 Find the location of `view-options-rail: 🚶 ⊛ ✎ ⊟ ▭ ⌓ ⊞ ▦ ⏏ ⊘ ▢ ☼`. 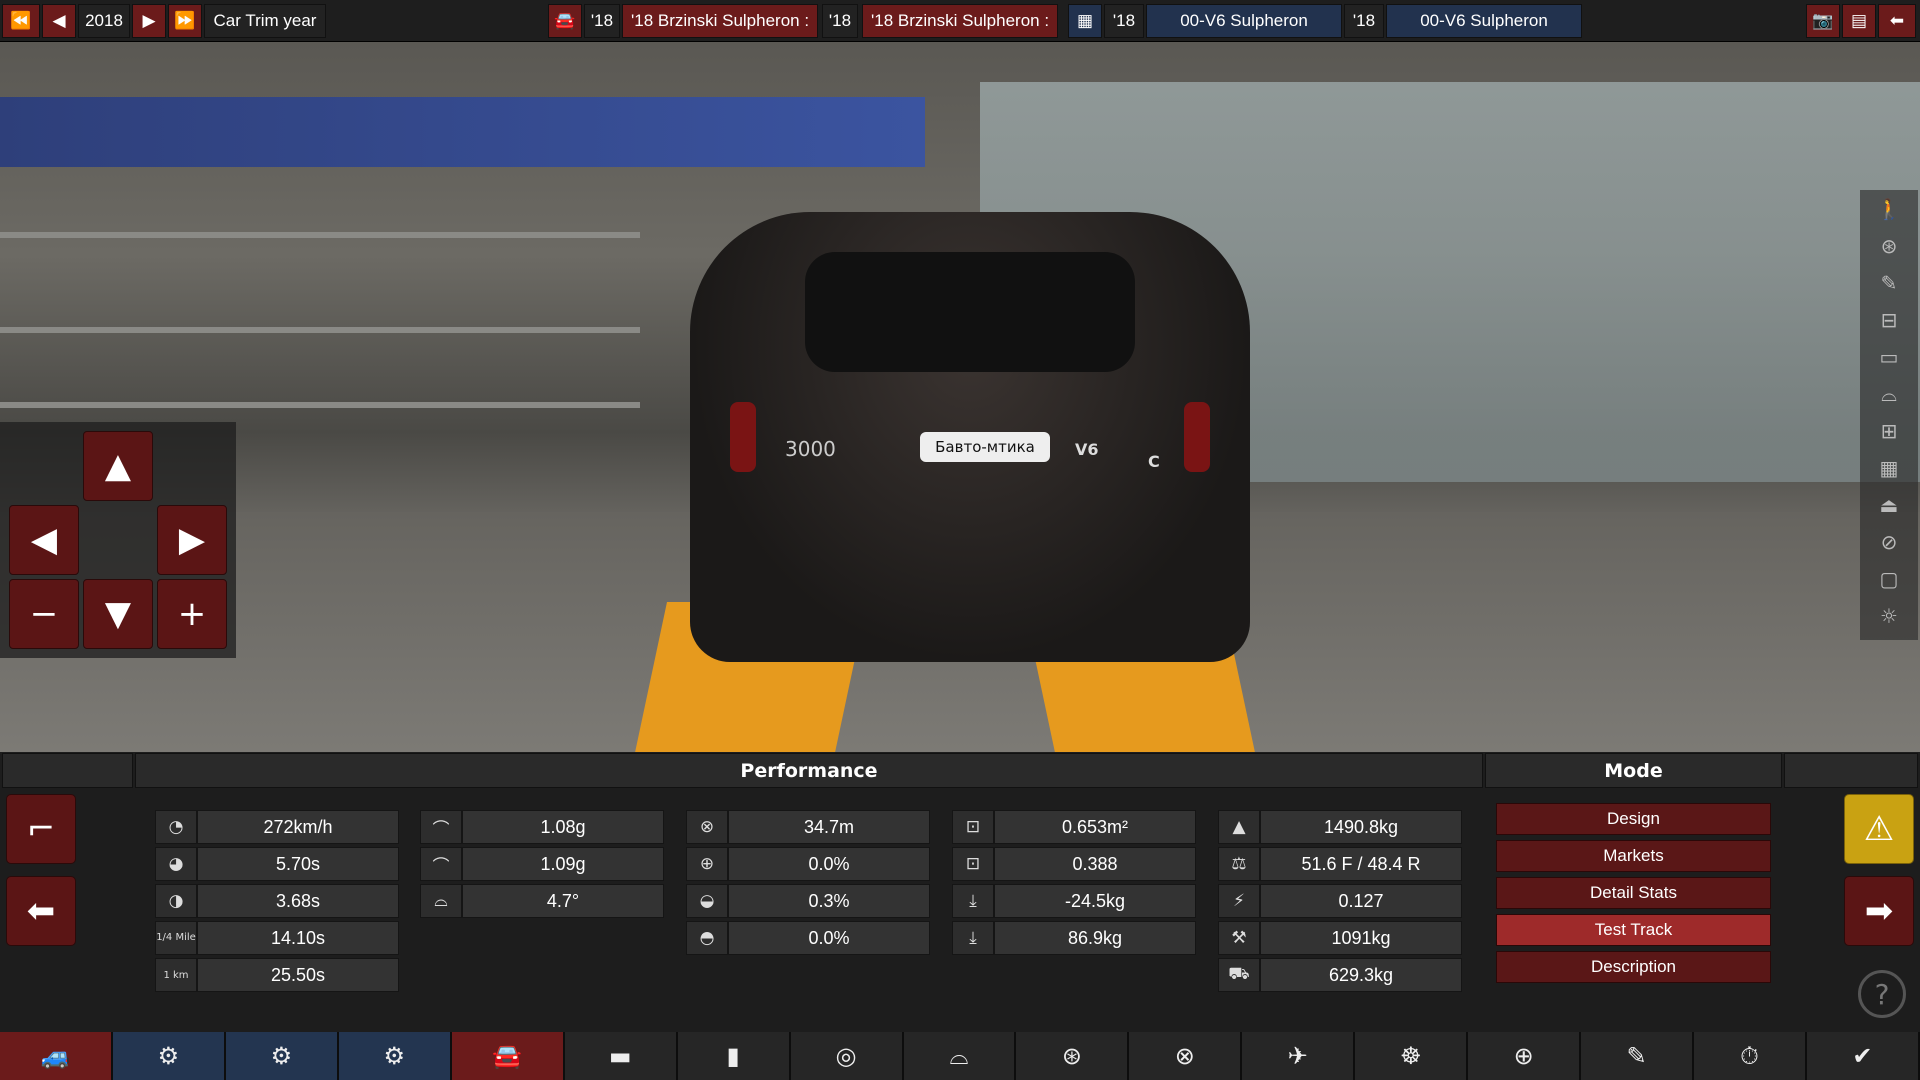

view-options-rail: 🚶 ⊛ ✎ ⊟ ▭ ⌓ ⊞ ▦ ⏏ ⊘ ▢ ☼ is located at coordinates (1889, 415).